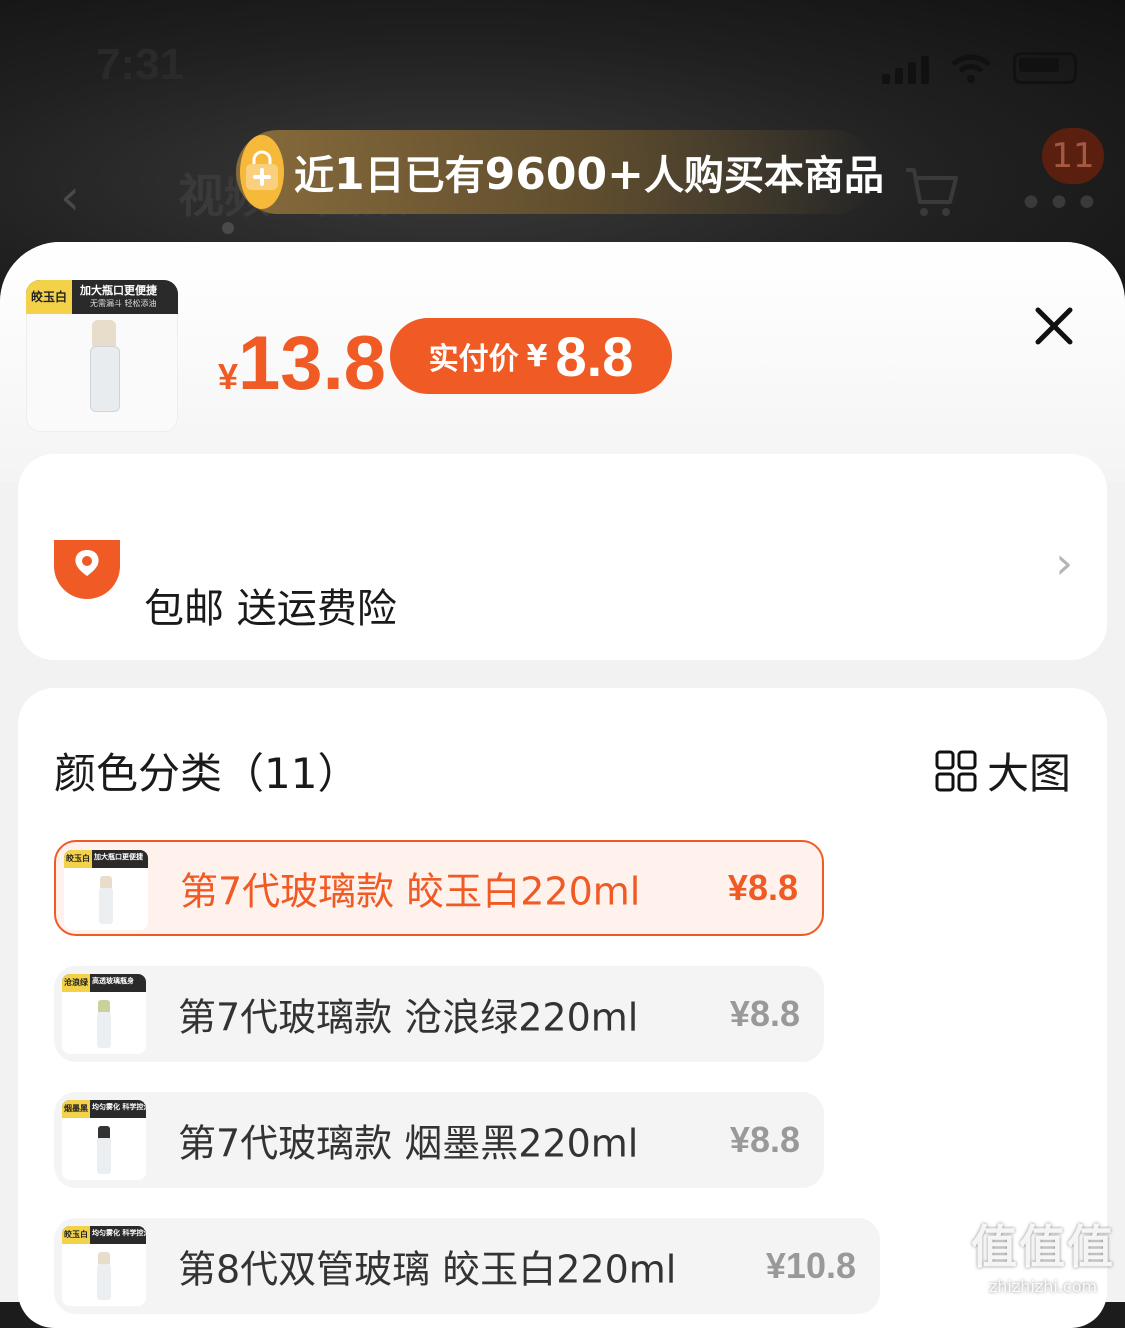 The image size is (1125, 1328). Describe the element at coordinates (207, 773) in the screenshot. I see `color-category-title: 颜色分类（11）` at that location.